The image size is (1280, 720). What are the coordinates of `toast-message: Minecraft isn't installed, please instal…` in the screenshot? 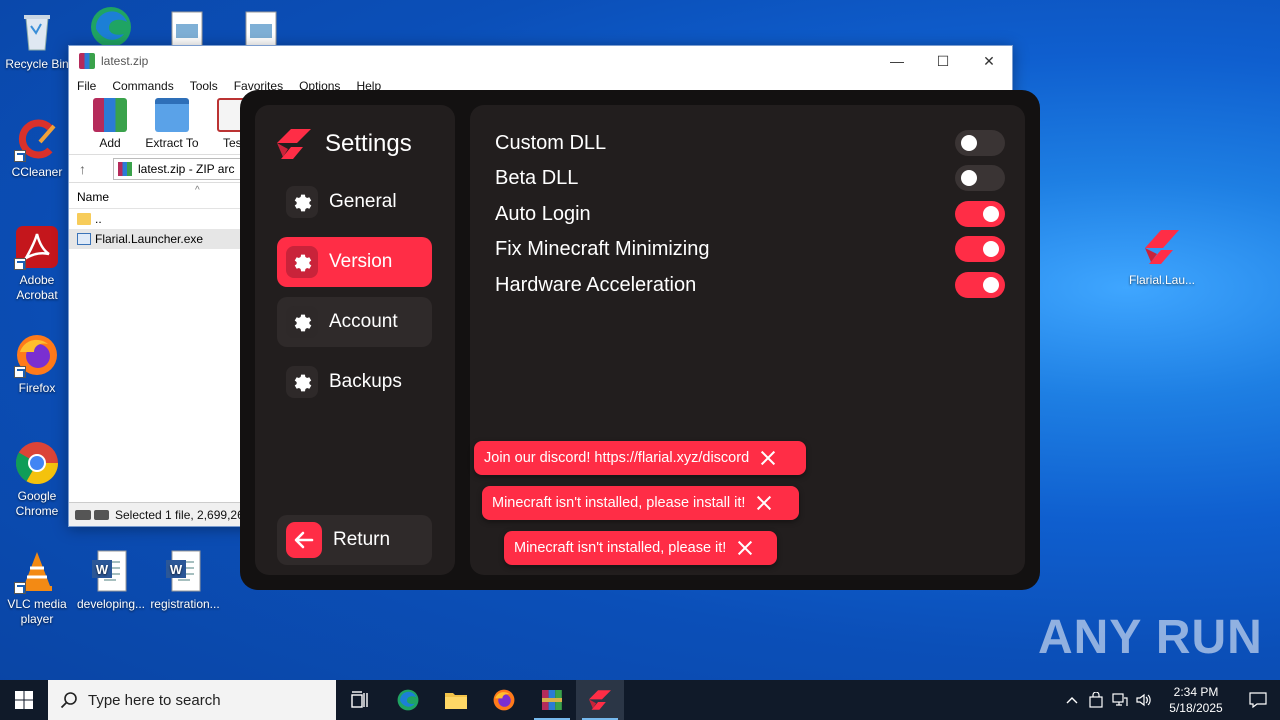 It's located at (619, 503).